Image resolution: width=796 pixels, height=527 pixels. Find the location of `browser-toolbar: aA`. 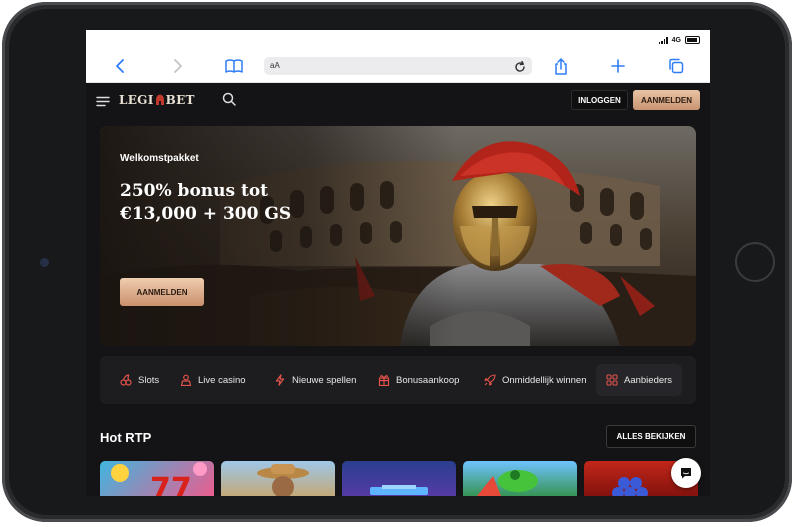

browser-toolbar: aA is located at coordinates (398, 66).